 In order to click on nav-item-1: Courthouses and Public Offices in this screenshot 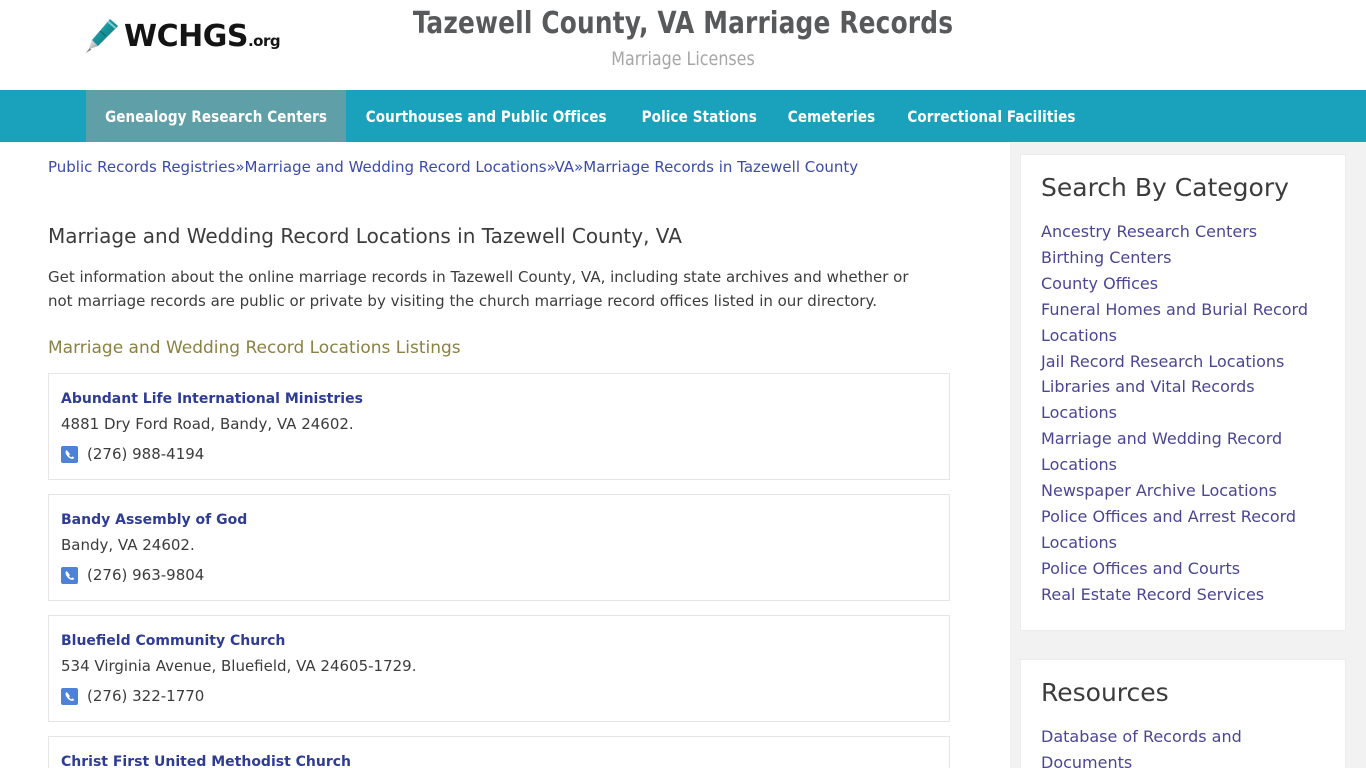, I will do `click(486, 116)`.